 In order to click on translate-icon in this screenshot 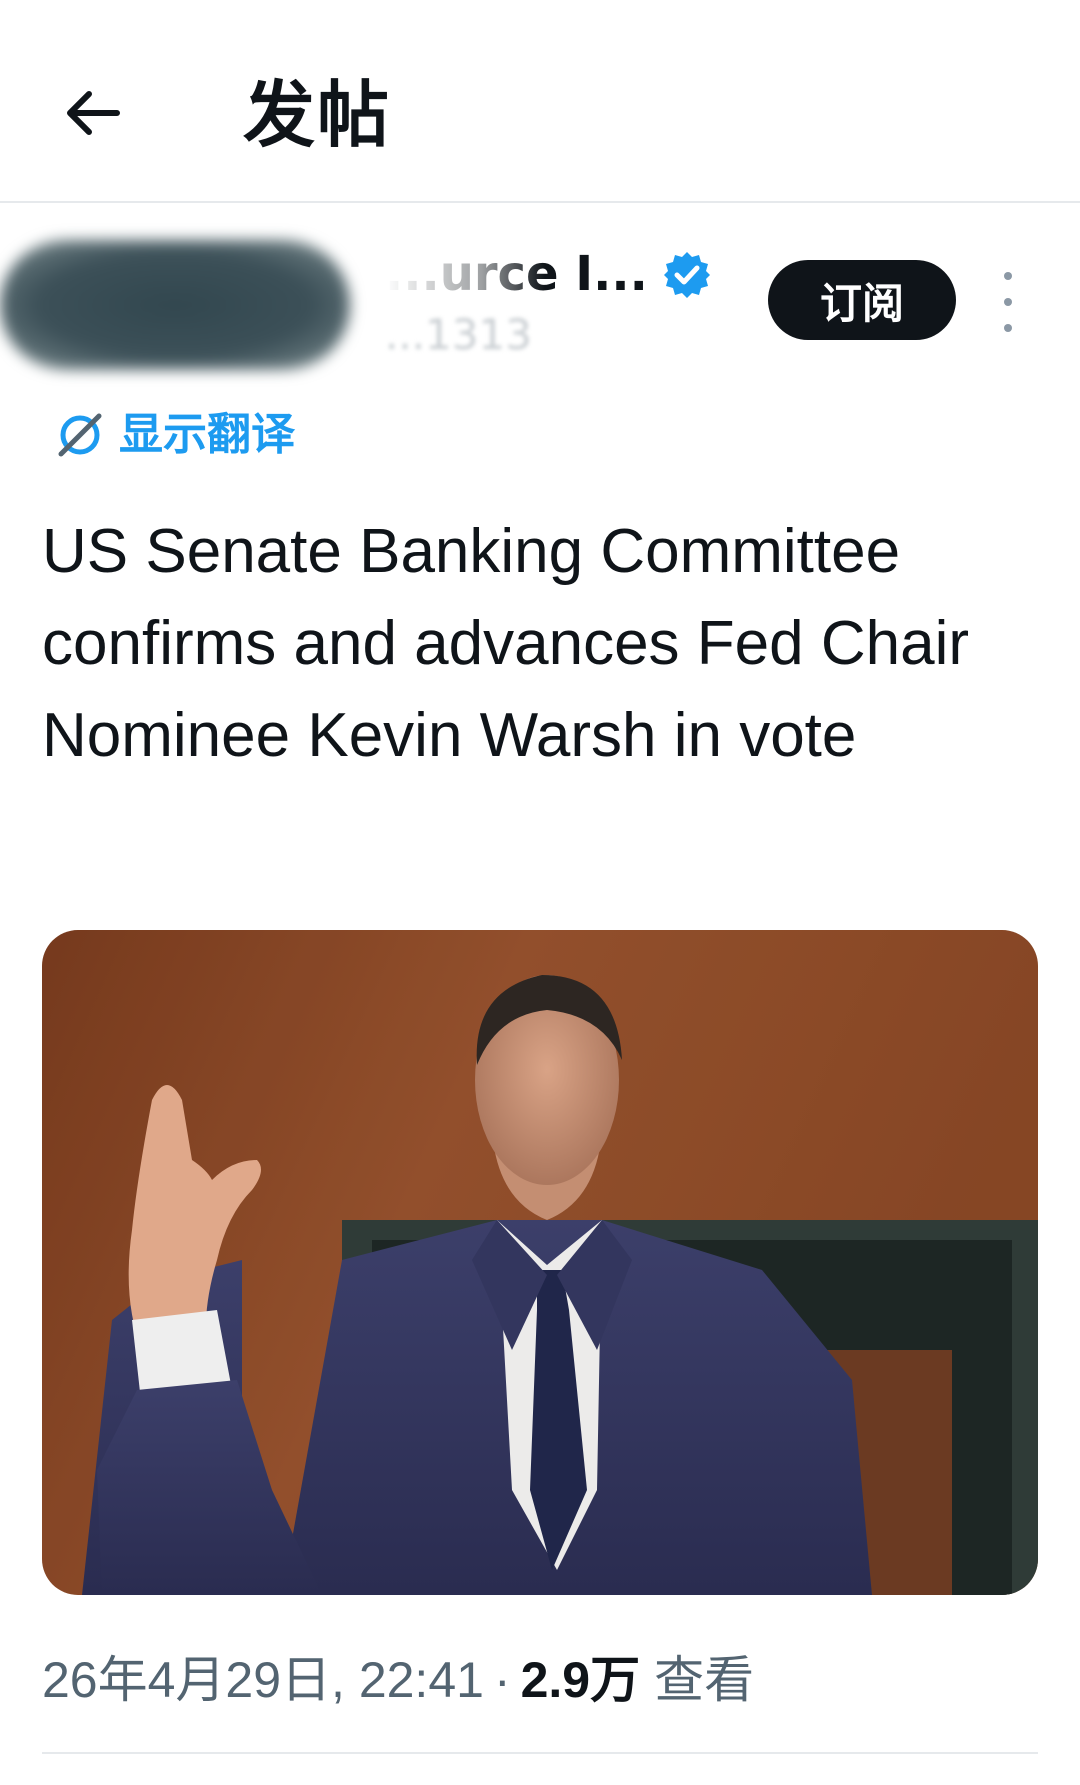, I will do `click(80, 435)`.